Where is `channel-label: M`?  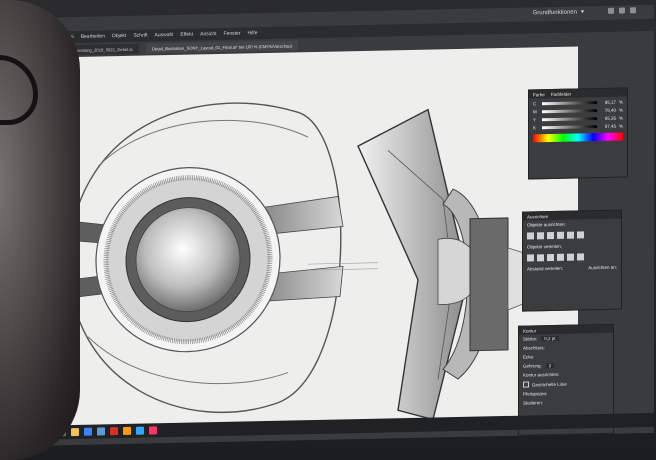
channel-label: M is located at coordinates (535, 112).